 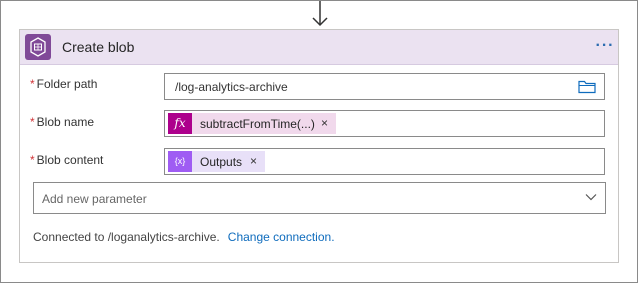 What do you see at coordinates (320, 14) in the screenshot?
I see `flow-arrow-icon` at bounding box center [320, 14].